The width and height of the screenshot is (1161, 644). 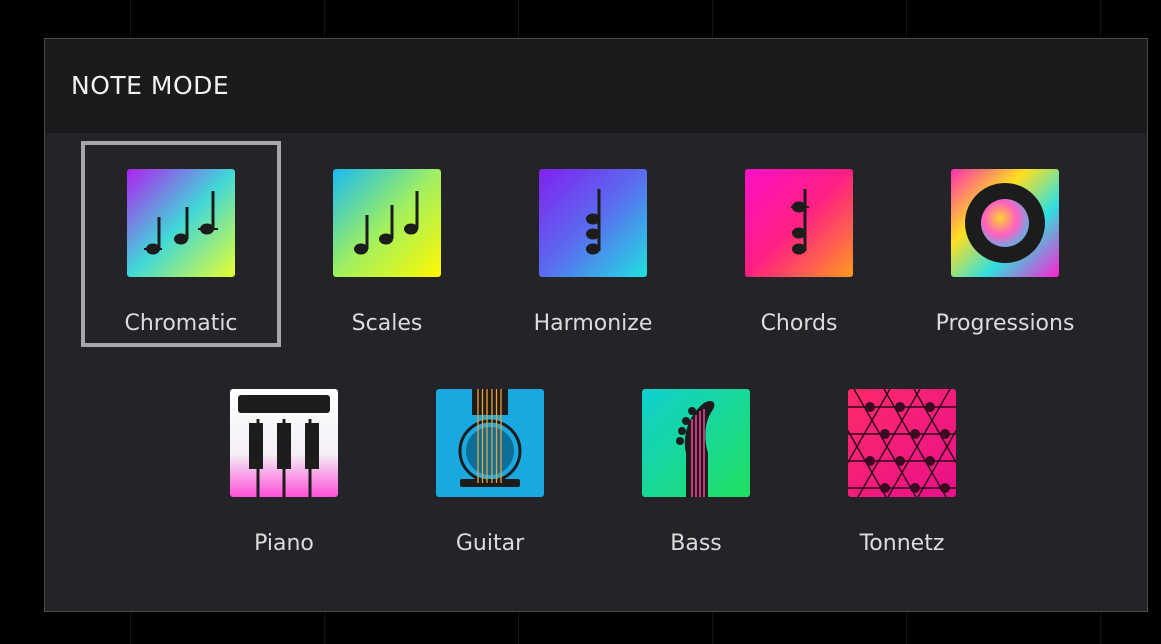 I want to click on mode-chromatic: Chromatic, so click(x=181, y=244).